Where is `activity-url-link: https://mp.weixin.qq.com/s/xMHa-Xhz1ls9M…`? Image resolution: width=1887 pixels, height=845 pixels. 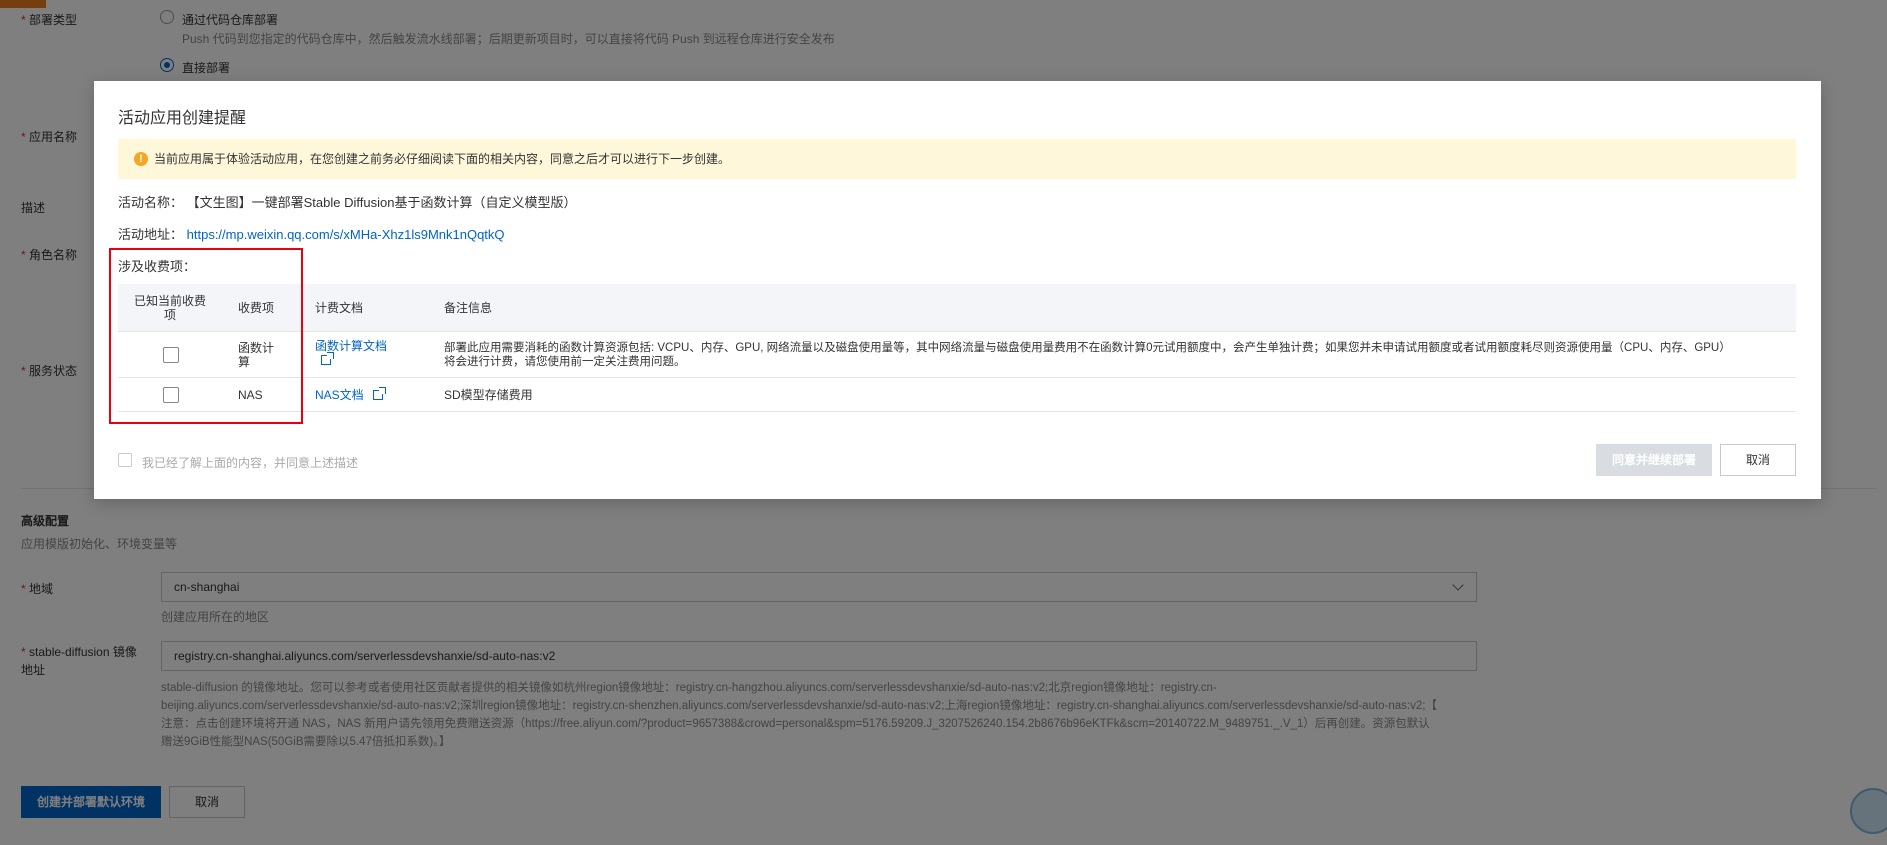
activity-url-link: https://mp.weixin.qq.com/s/xMHa-Xhz1ls9M… is located at coordinates (346, 234).